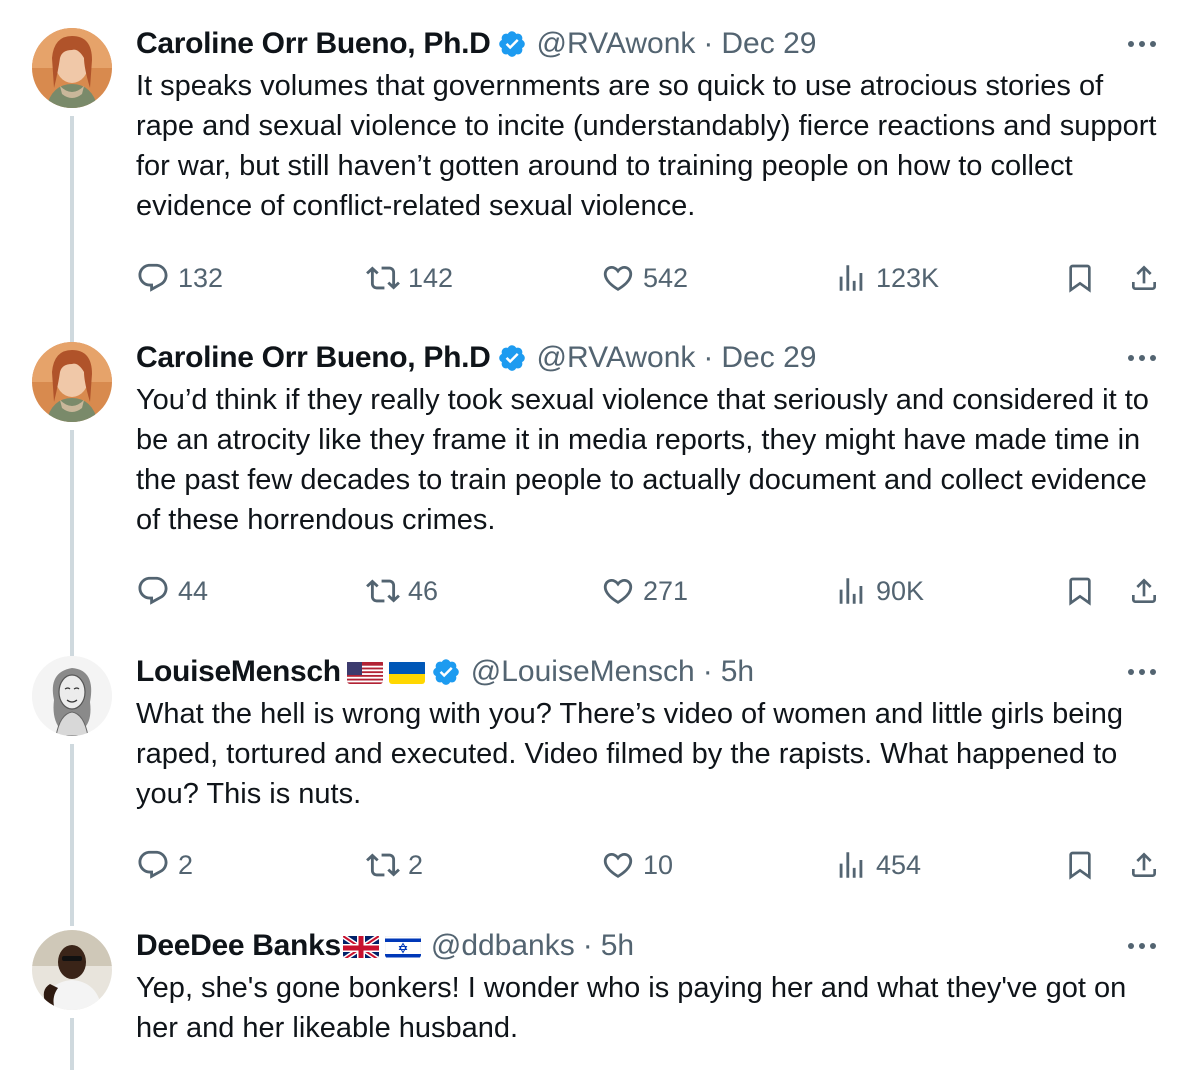 The image size is (1192, 1070). Describe the element at coordinates (423, 590) in the screenshot. I see `retweet-count: 46` at that location.